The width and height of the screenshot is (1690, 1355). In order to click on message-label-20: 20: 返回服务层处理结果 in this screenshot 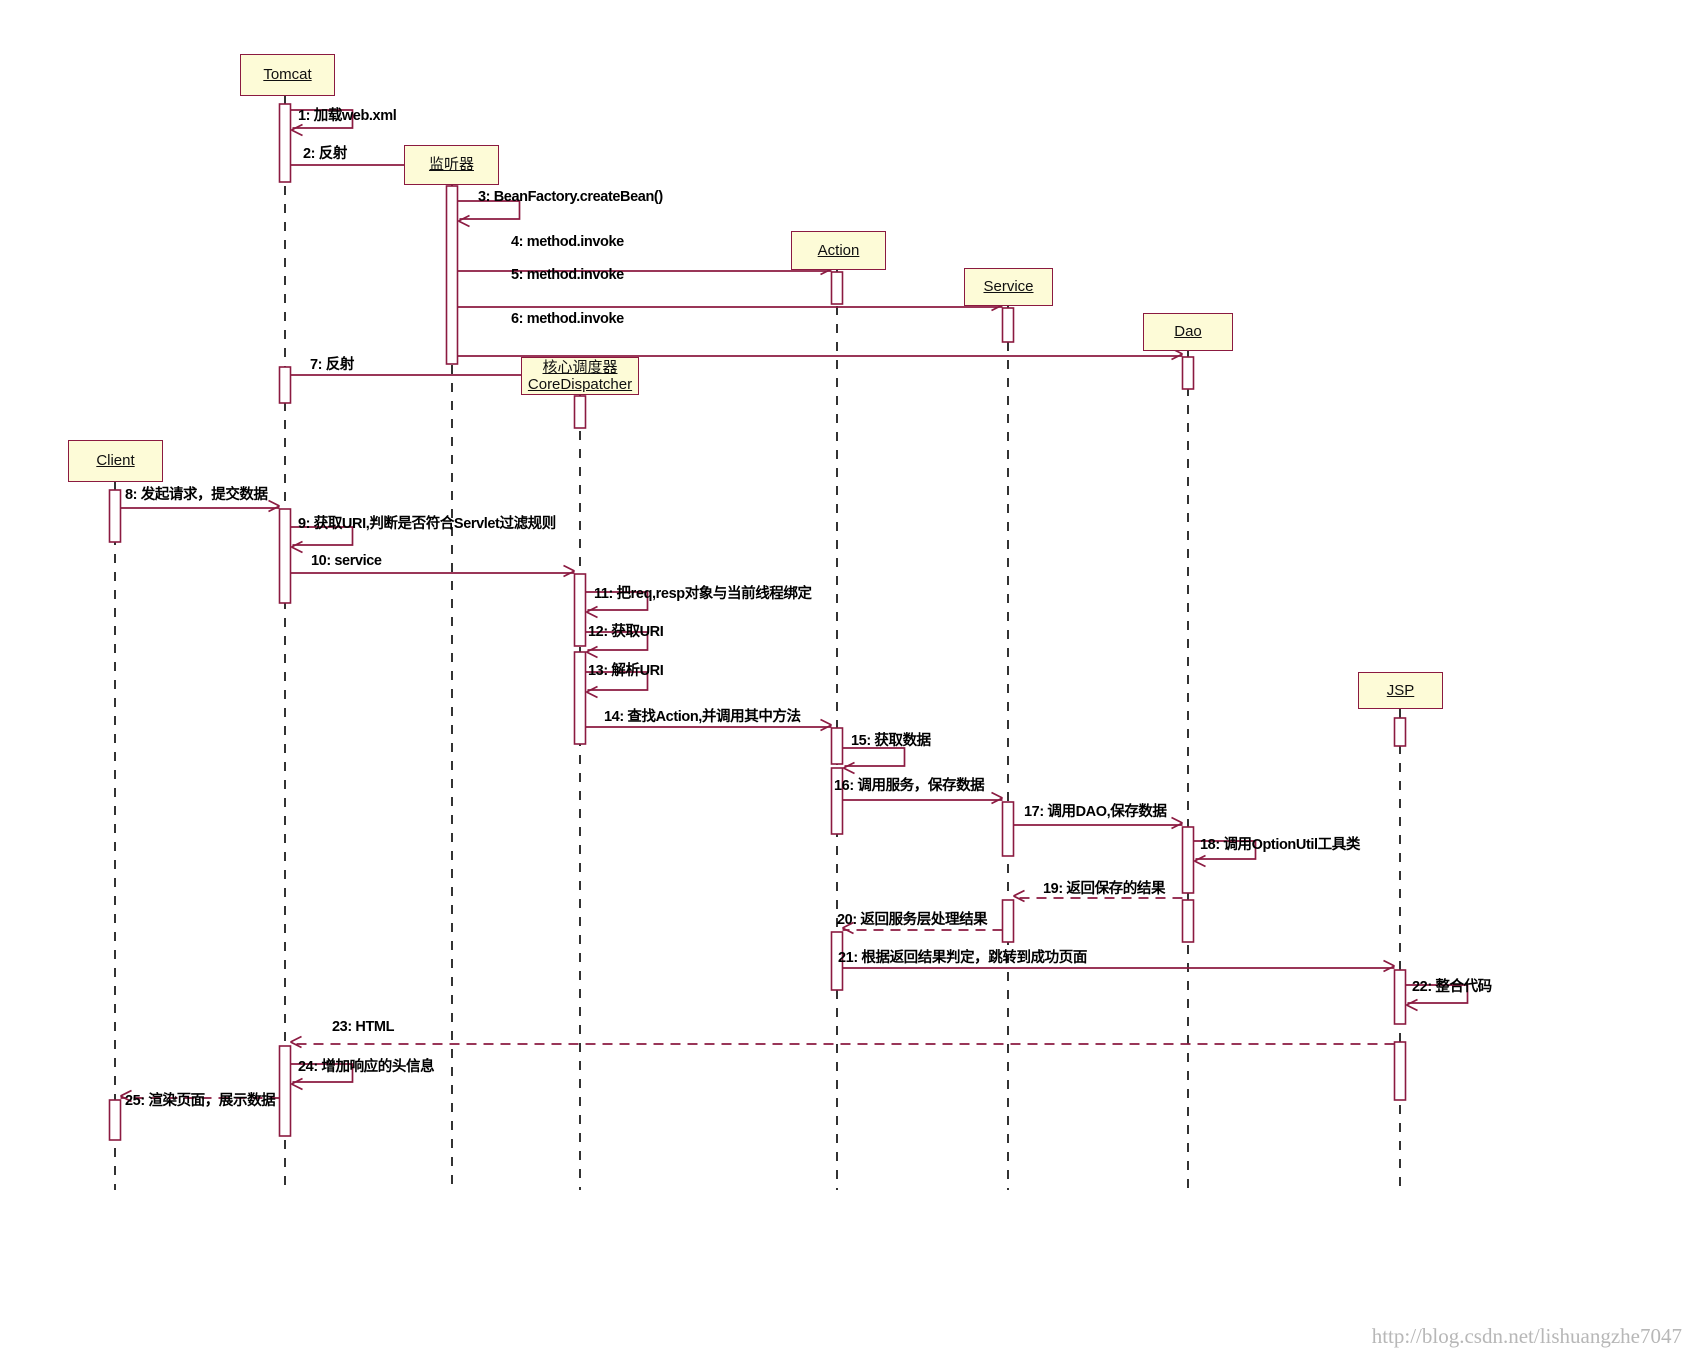, I will do `click(912, 920)`.